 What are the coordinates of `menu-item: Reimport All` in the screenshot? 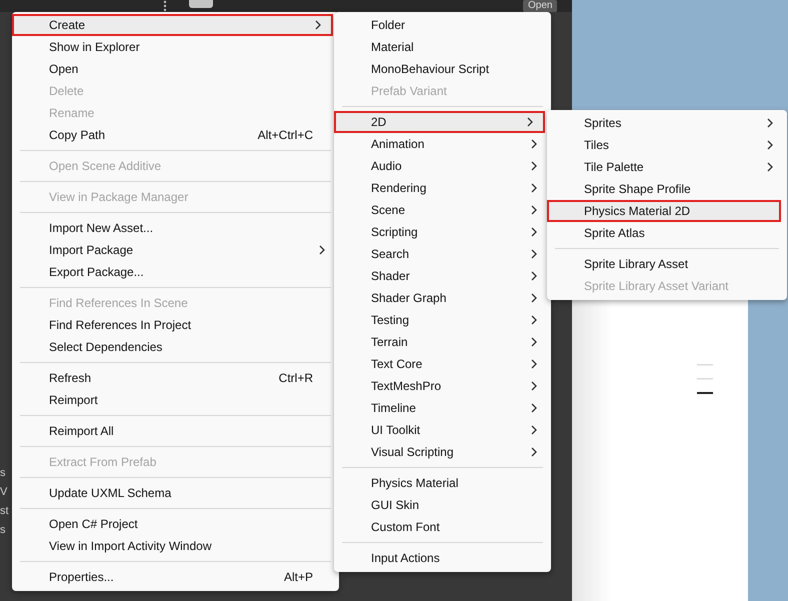 It's located at (174, 431).